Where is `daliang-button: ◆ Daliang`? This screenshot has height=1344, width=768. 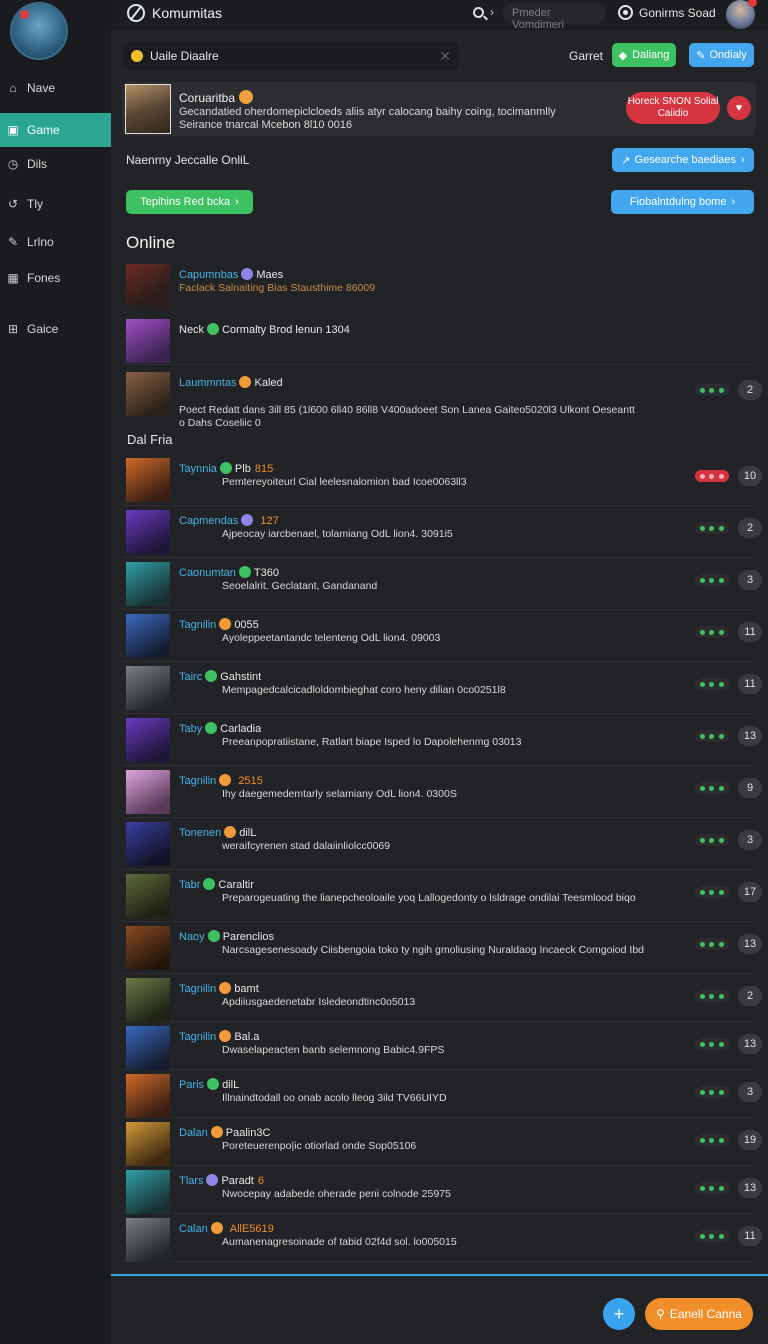
daliang-button: ◆ Daliang is located at coordinates (644, 55).